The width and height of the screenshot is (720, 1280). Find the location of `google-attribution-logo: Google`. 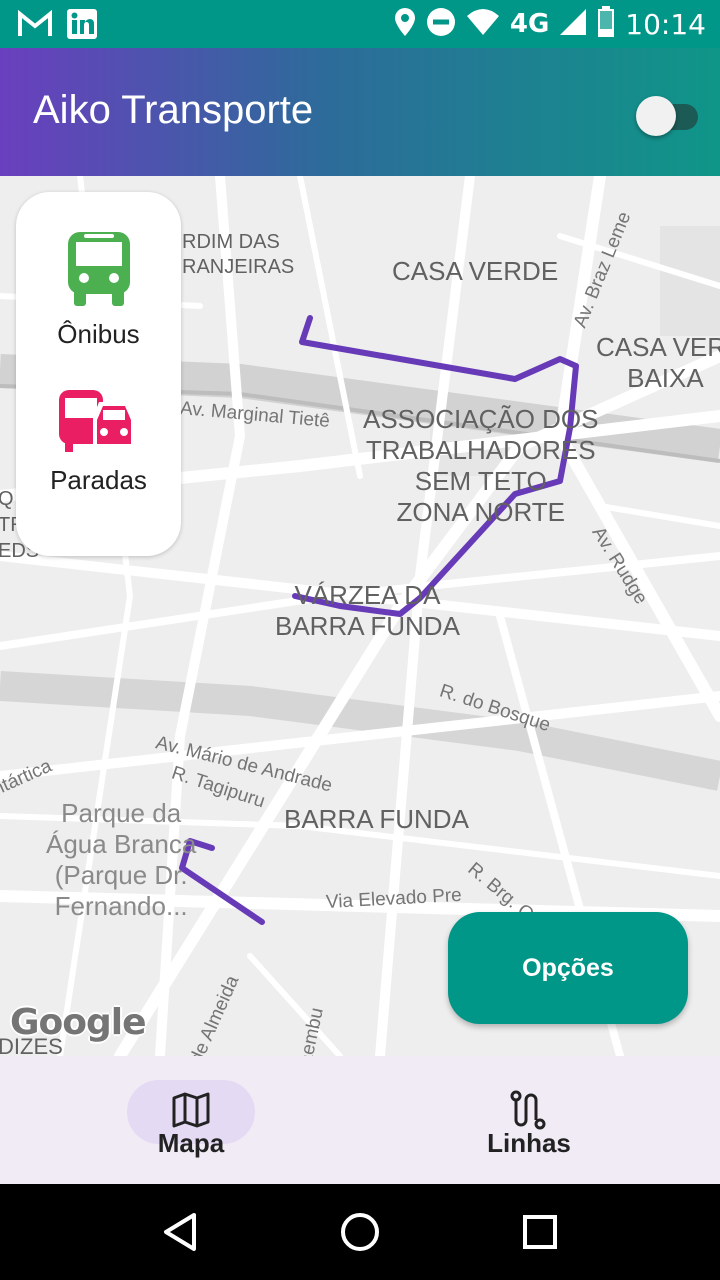

google-attribution-logo: Google is located at coordinates (78, 1022).